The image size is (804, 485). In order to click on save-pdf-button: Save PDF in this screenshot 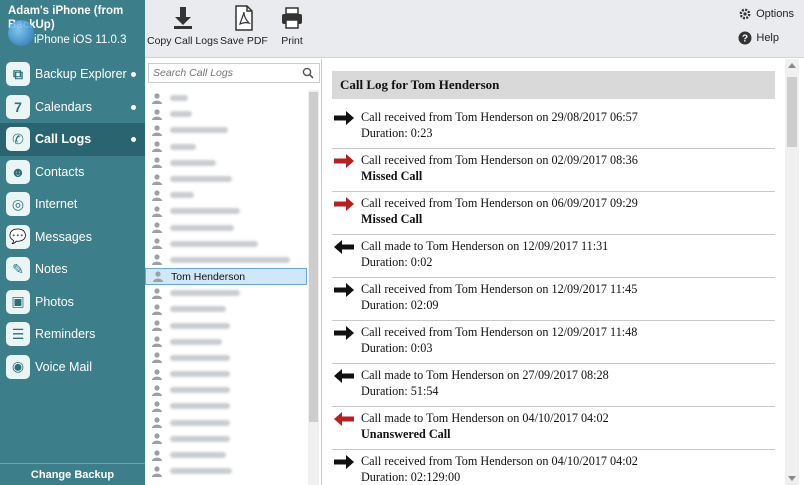, I will do `click(244, 25)`.